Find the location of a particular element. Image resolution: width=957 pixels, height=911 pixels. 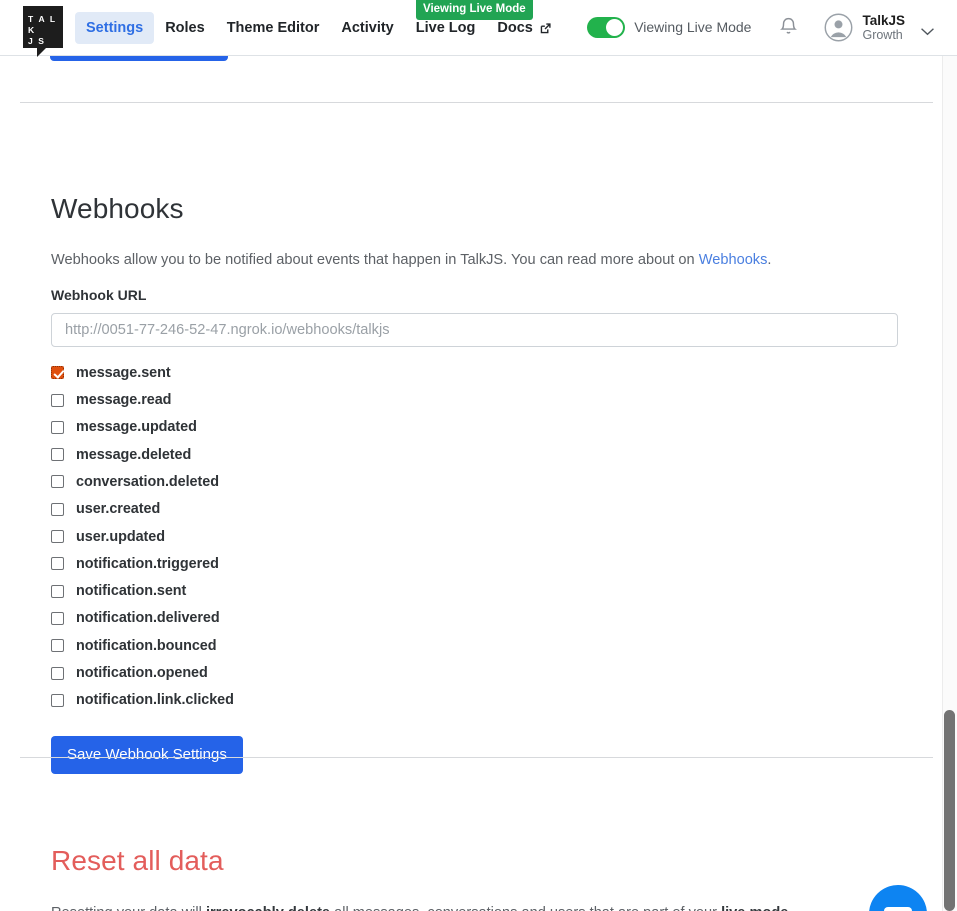

webhooks-title: Webhooks is located at coordinates (117, 208).